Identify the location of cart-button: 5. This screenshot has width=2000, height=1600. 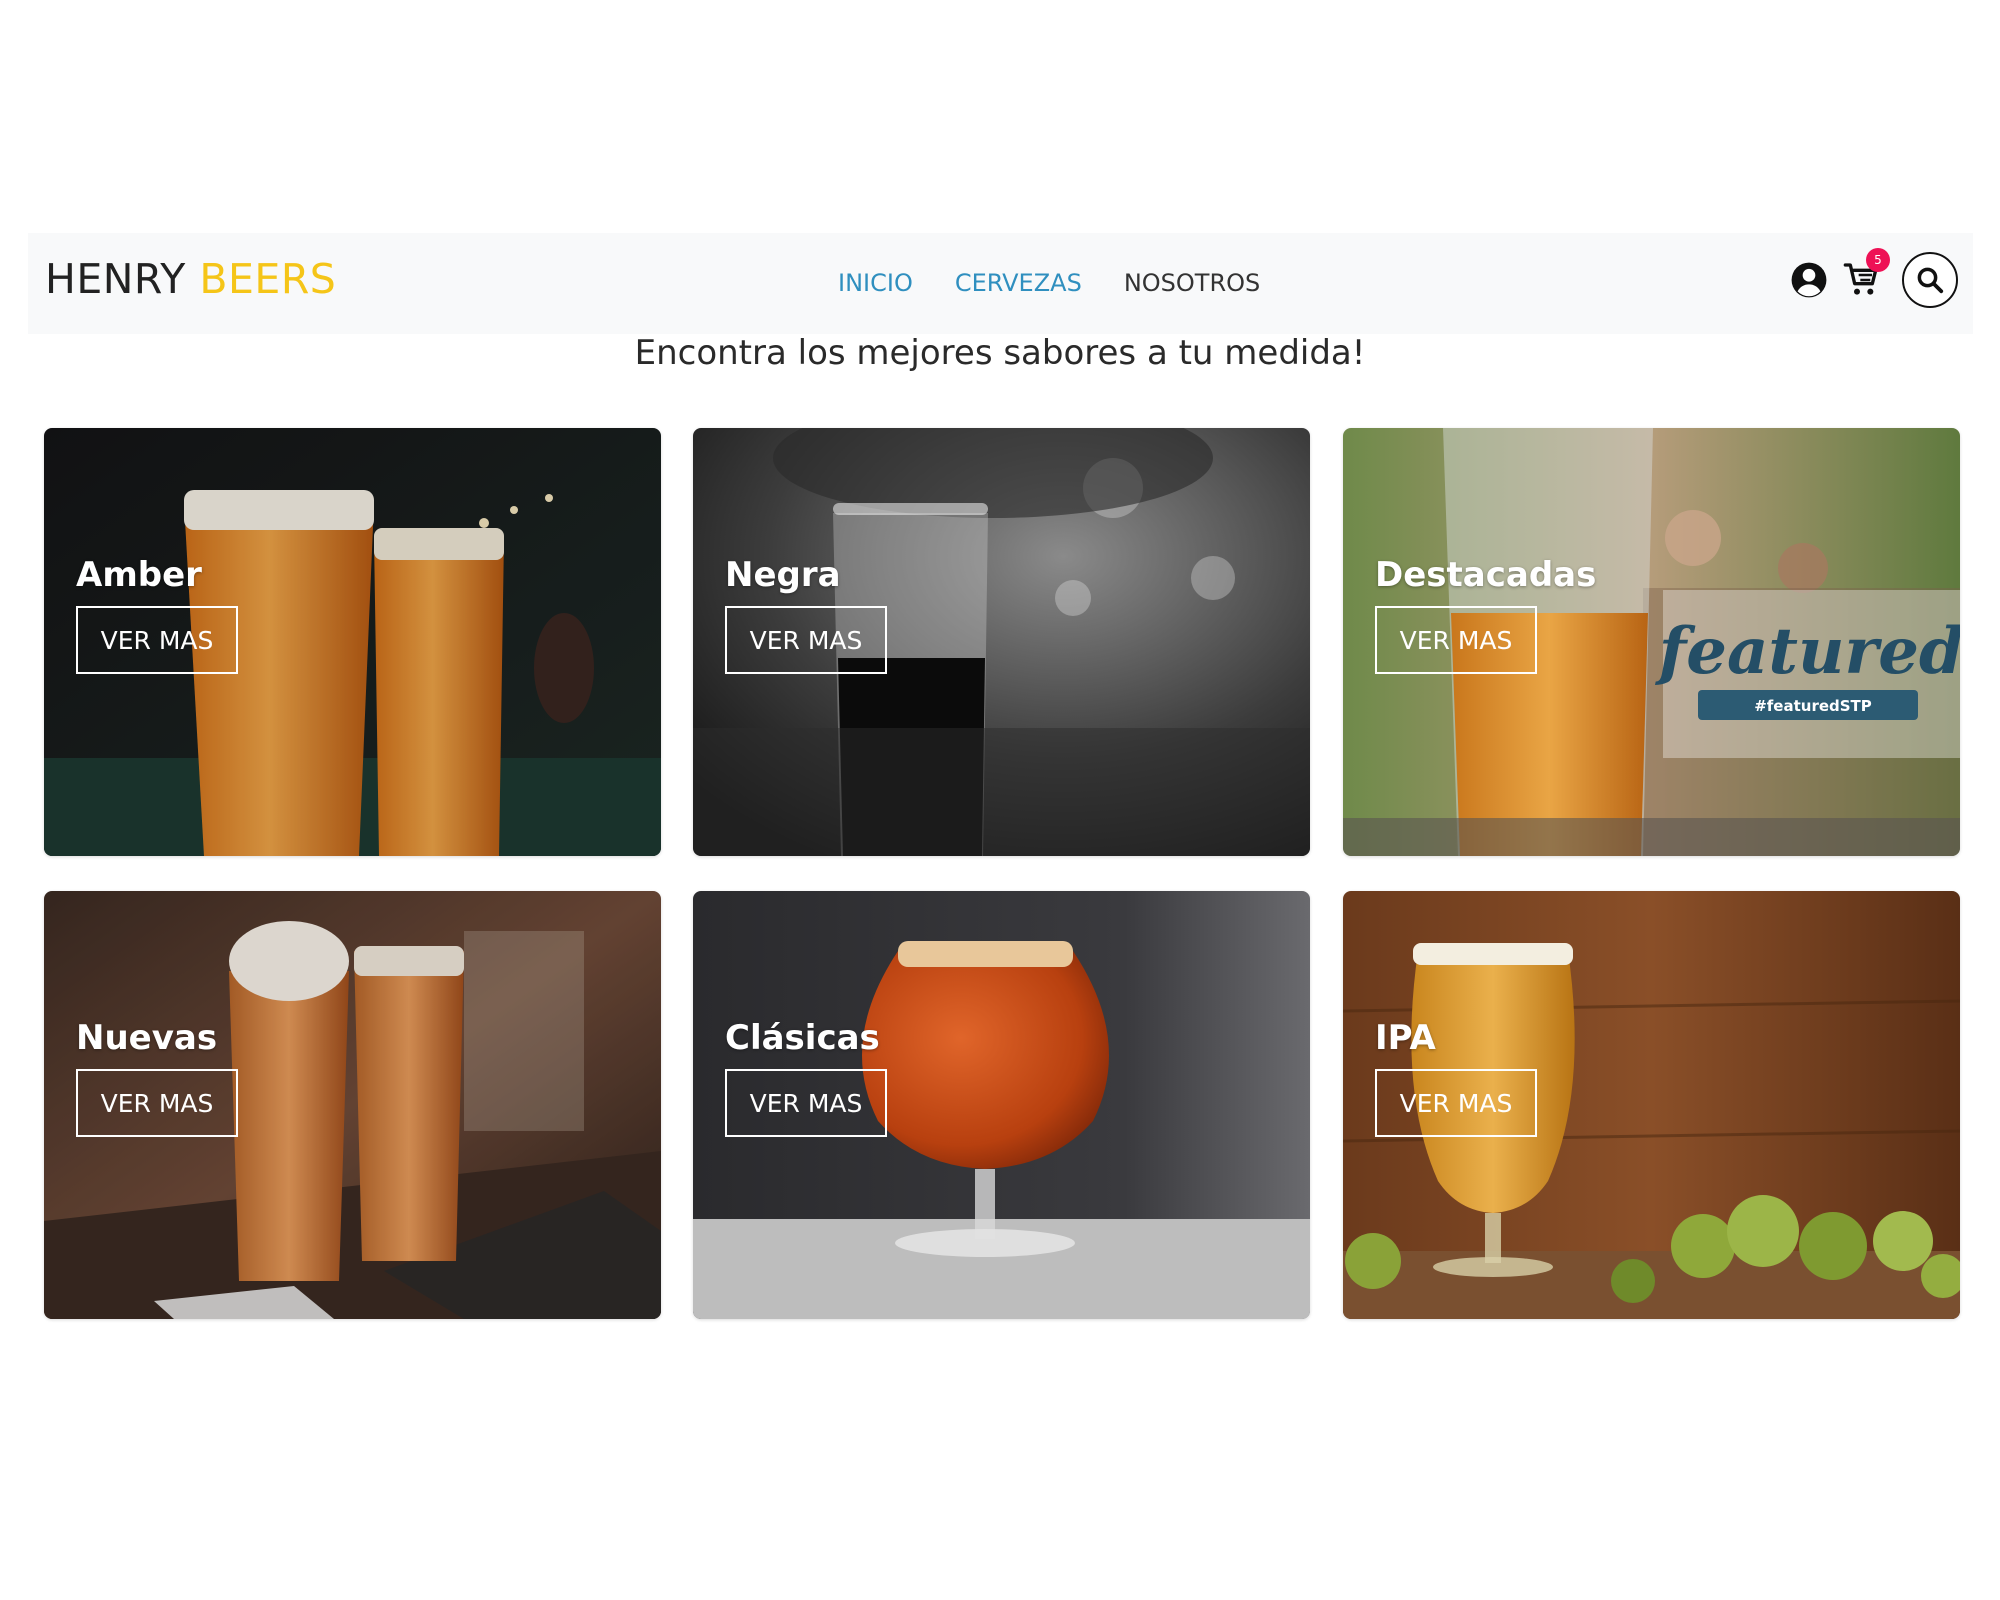
(1866, 274).